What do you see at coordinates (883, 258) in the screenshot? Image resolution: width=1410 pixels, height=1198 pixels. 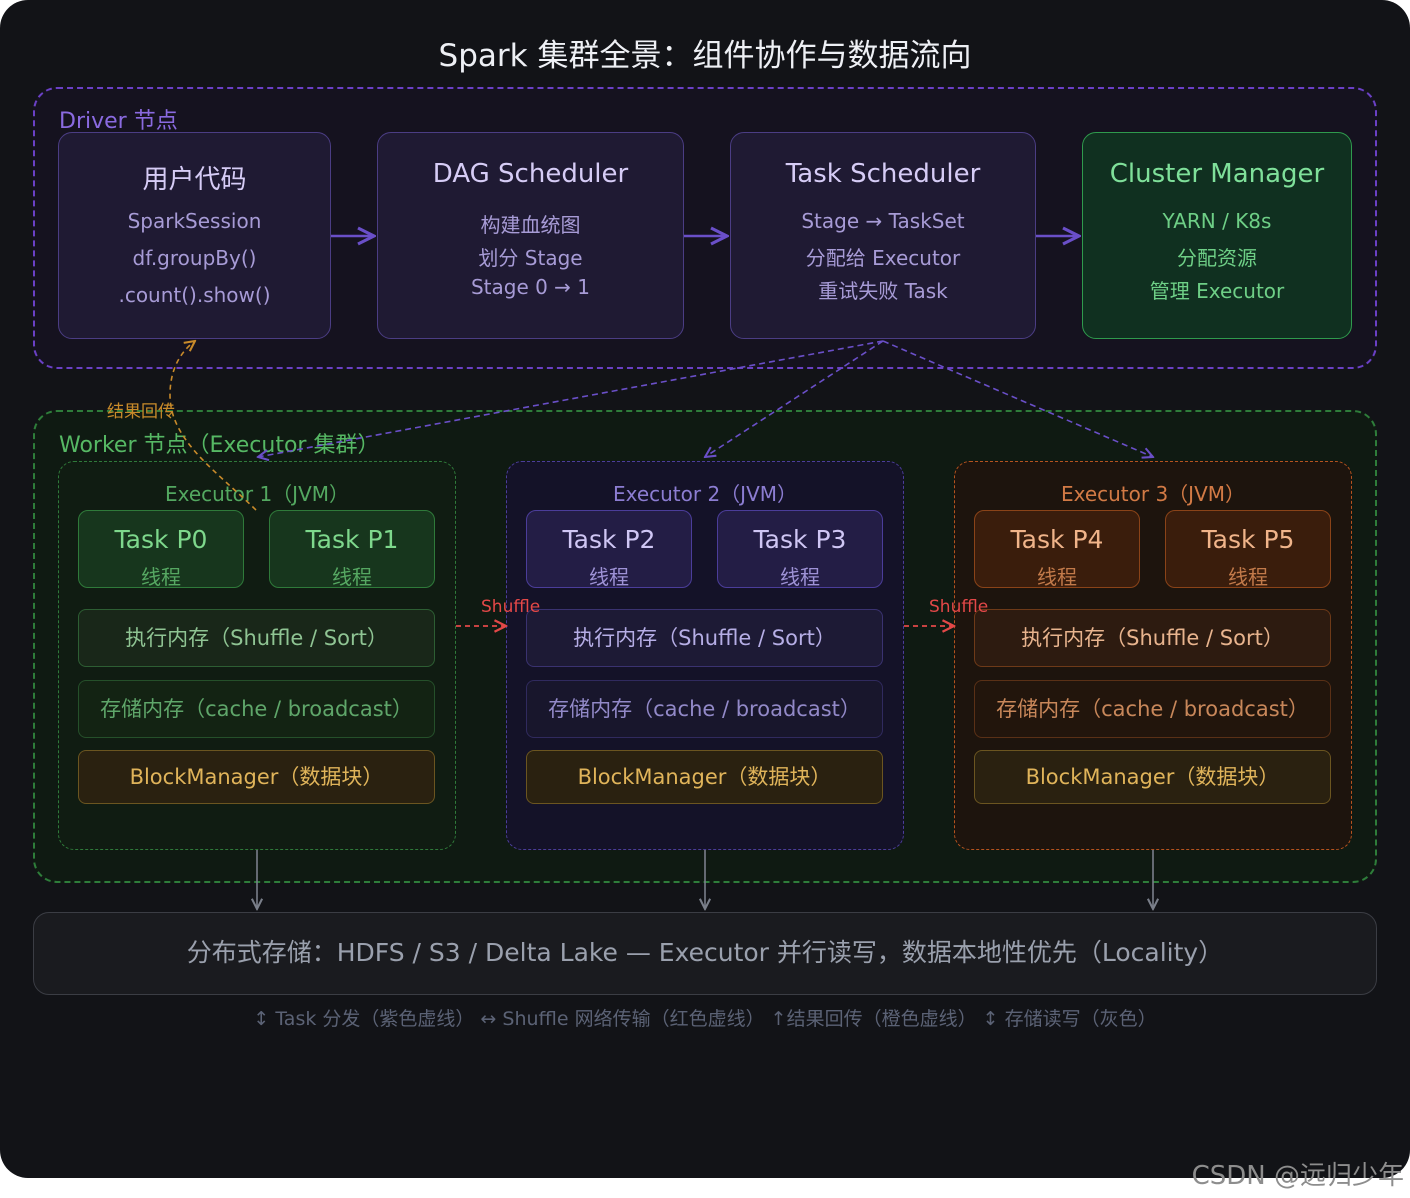 I see `task-scheduler-line: 分配给 Executor` at bounding box center [883, 258].